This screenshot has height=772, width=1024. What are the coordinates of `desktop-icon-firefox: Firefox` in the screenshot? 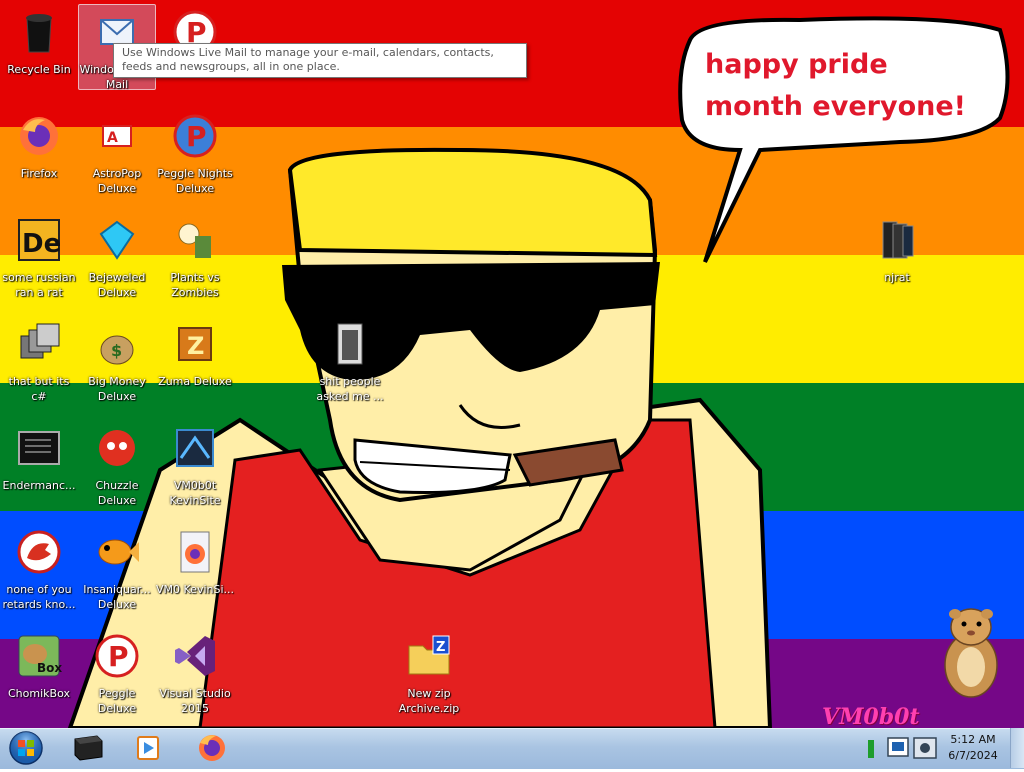 It's located at (39, 146).